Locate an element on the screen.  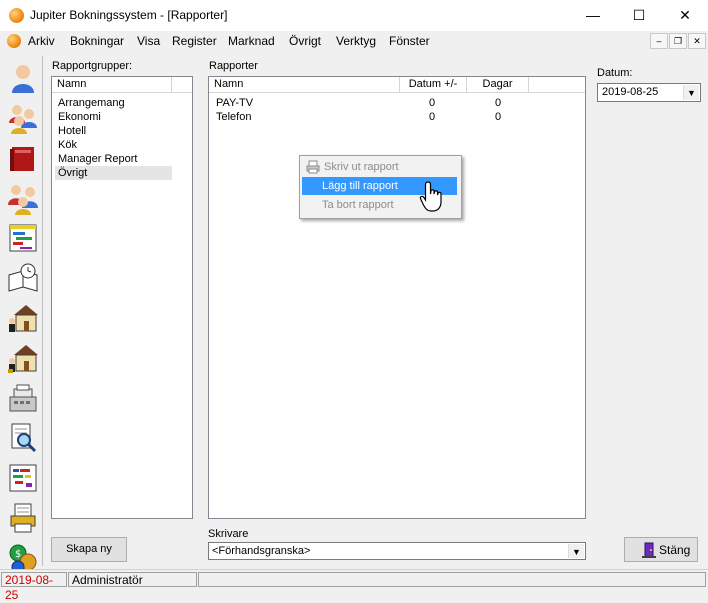
menu-item-label: Ta bort rapport is located at coordinates (358, 205).